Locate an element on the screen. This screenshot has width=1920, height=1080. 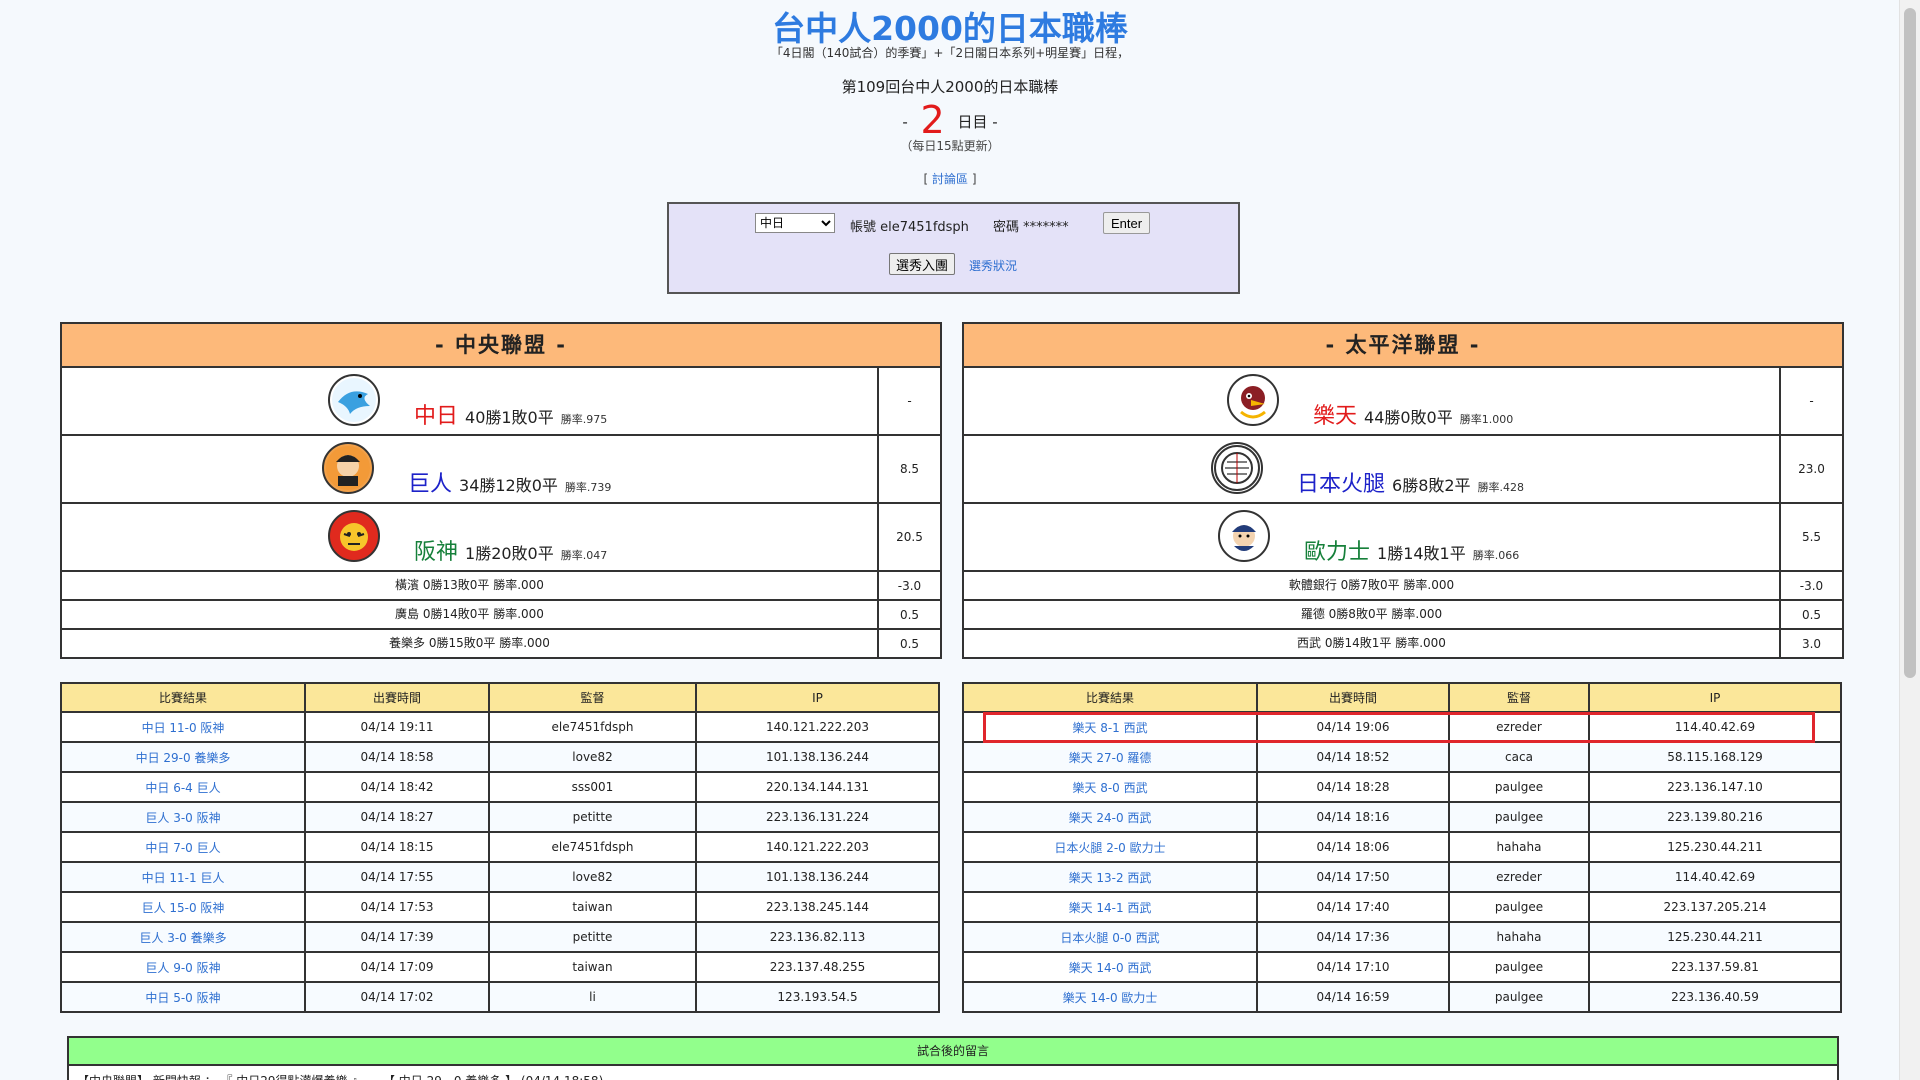
ip-address: 123.193.54.5 is located at coordinates (817, 997).